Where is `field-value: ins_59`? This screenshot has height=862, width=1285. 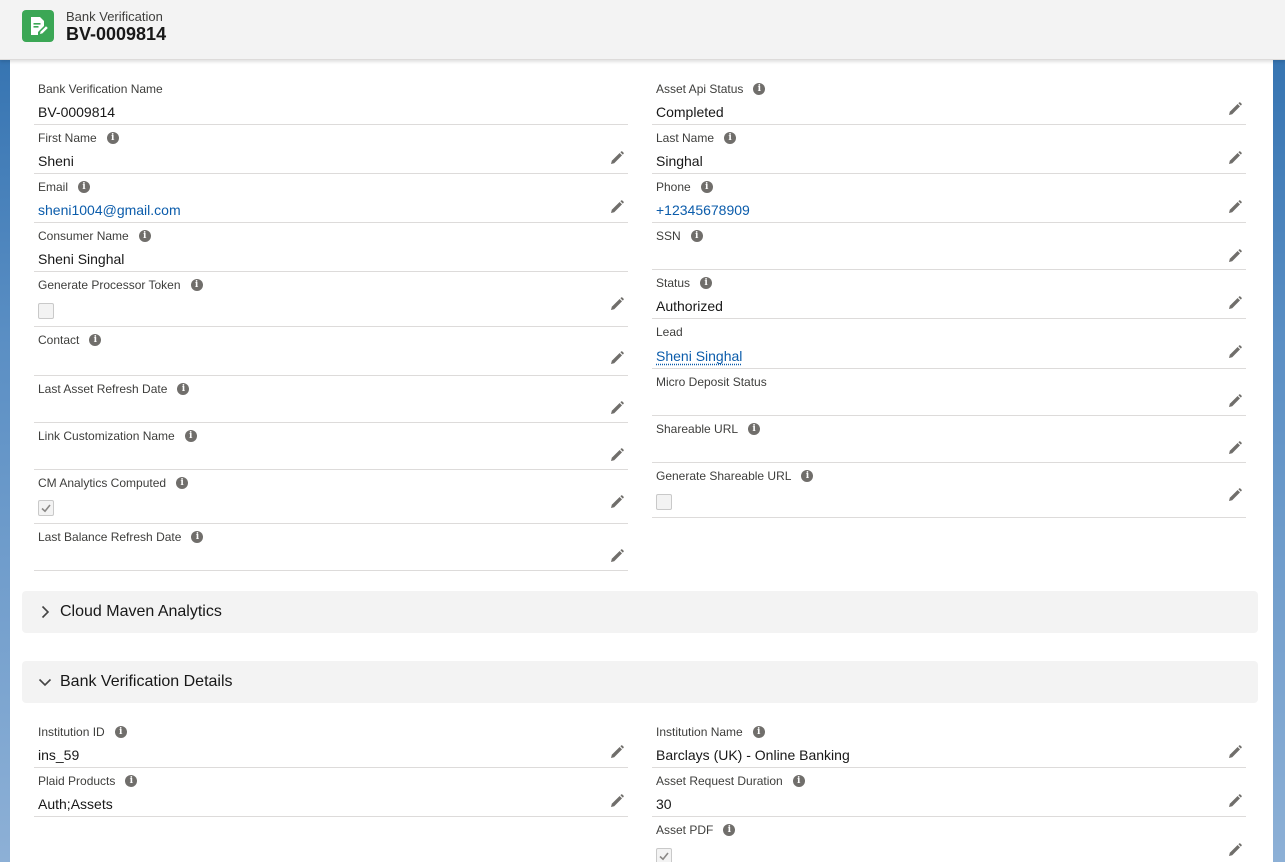 field-value: ins_59 is located at coordinates (59, 755).